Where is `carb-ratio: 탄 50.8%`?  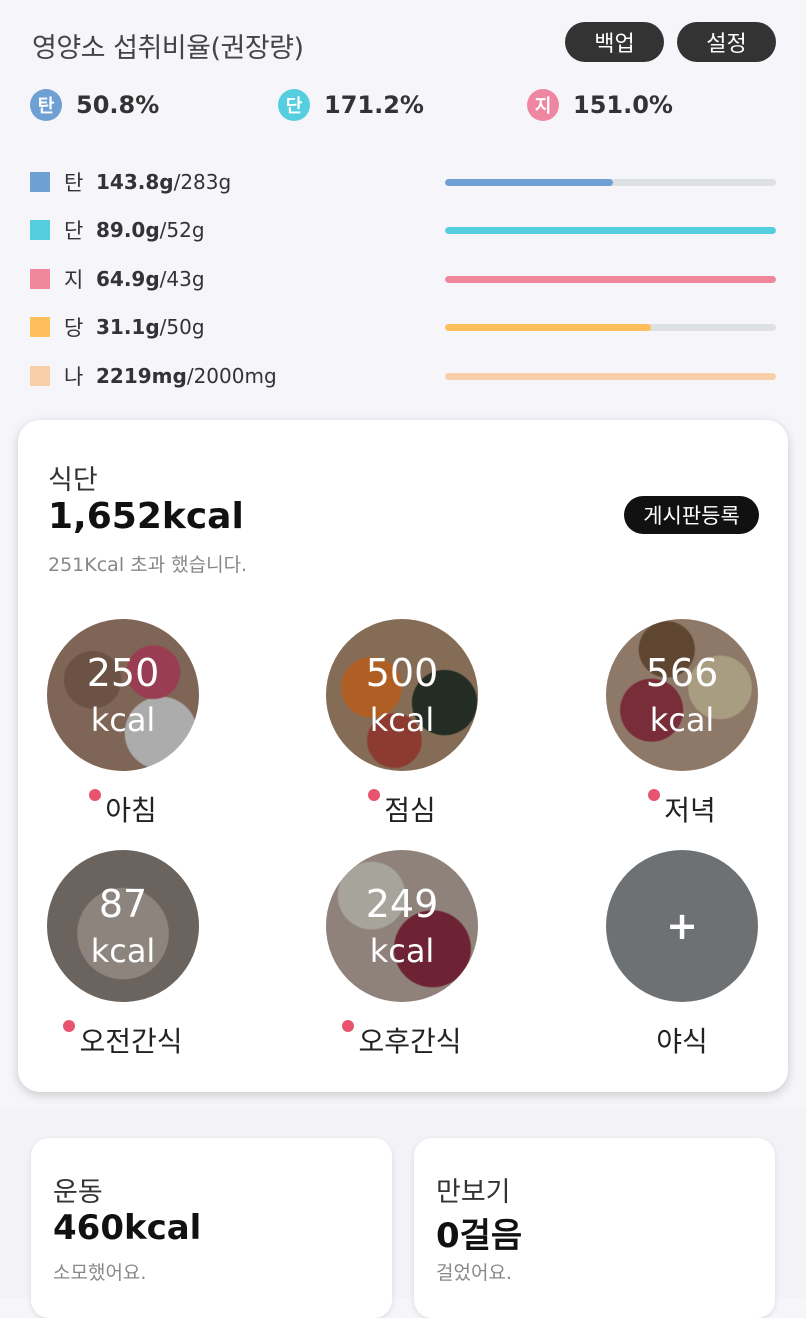 carb-ratio: 탄 50.8% is located at coordinates (94, 105).